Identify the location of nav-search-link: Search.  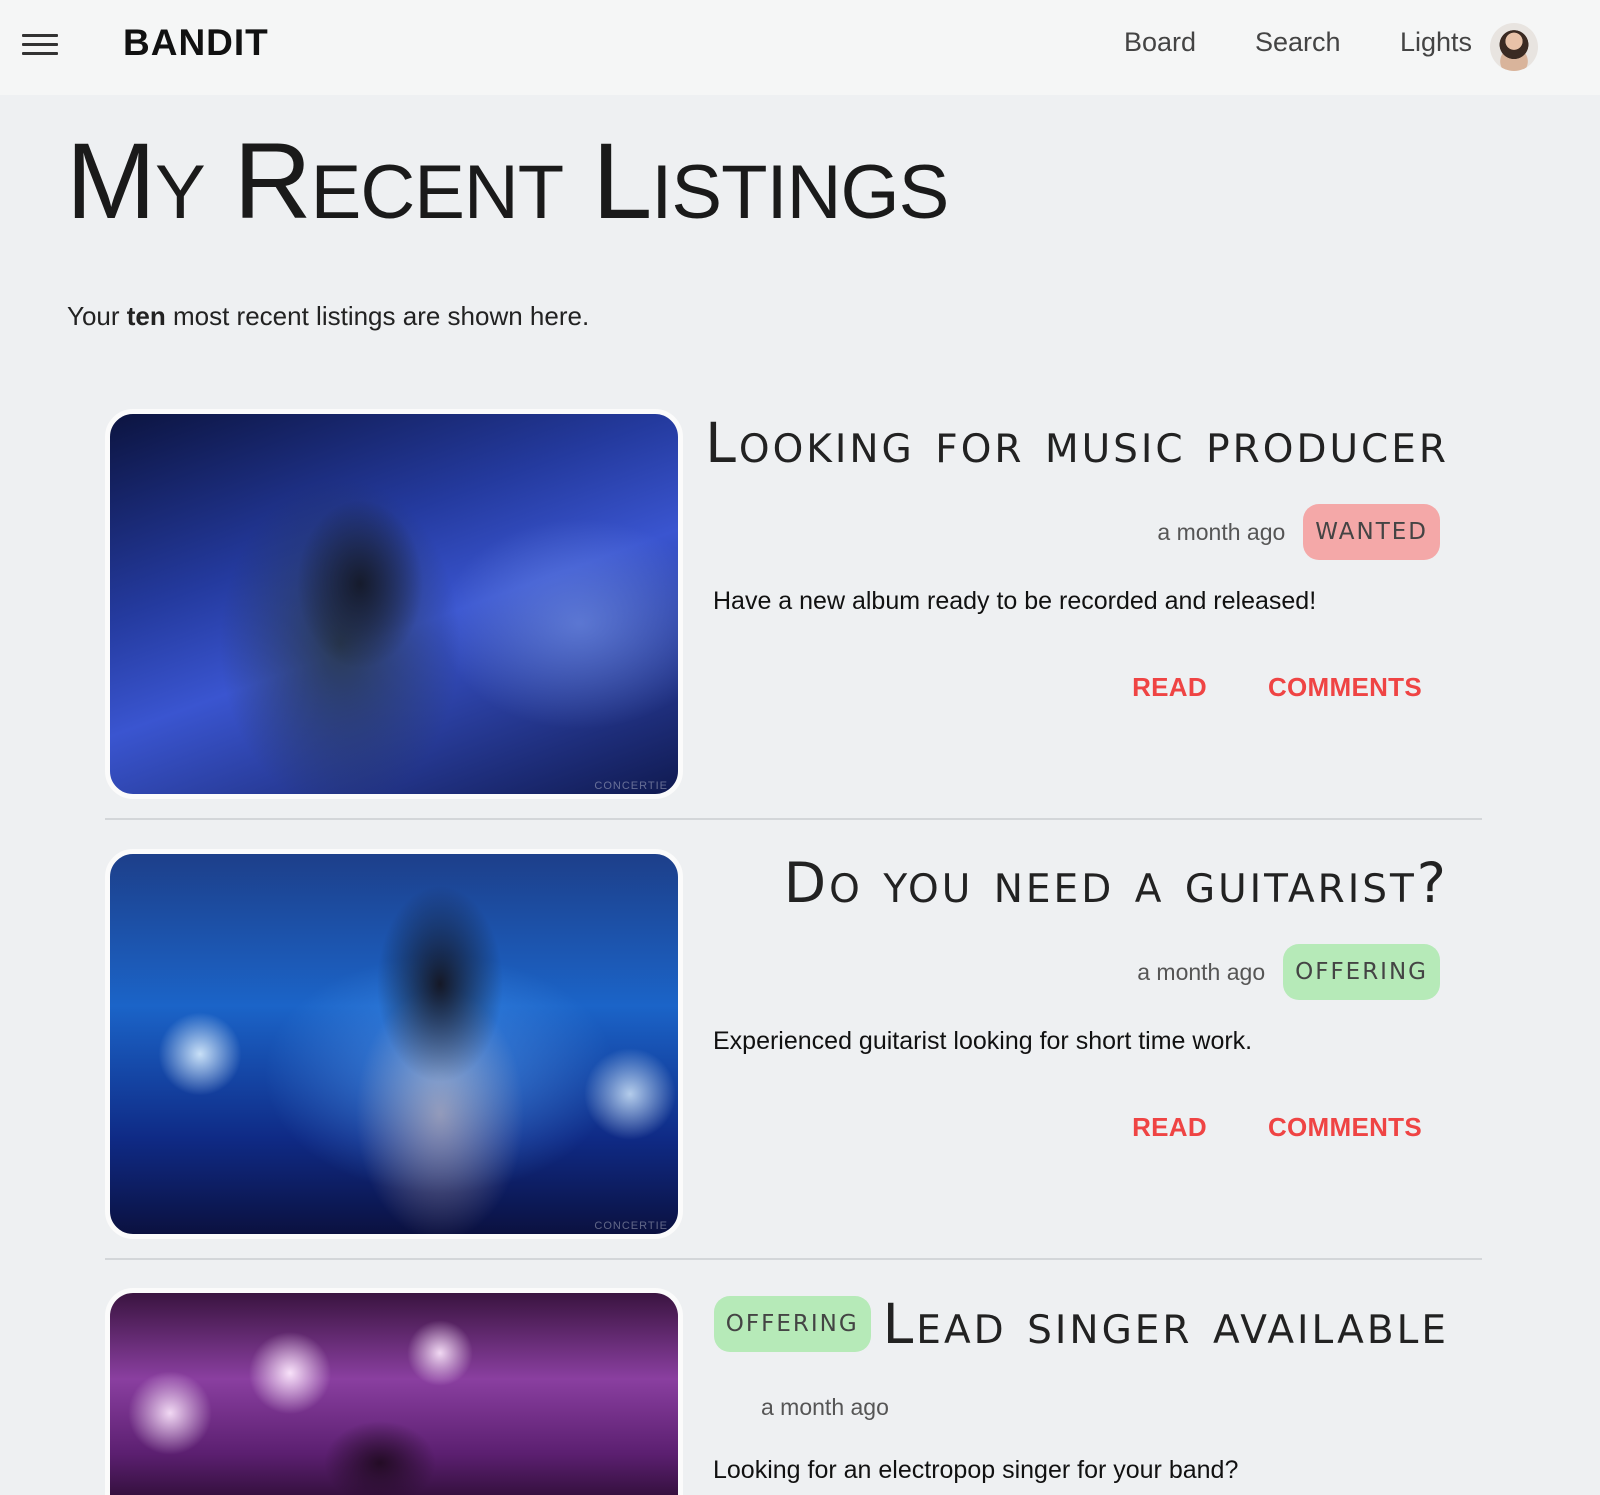
(1298, 42).